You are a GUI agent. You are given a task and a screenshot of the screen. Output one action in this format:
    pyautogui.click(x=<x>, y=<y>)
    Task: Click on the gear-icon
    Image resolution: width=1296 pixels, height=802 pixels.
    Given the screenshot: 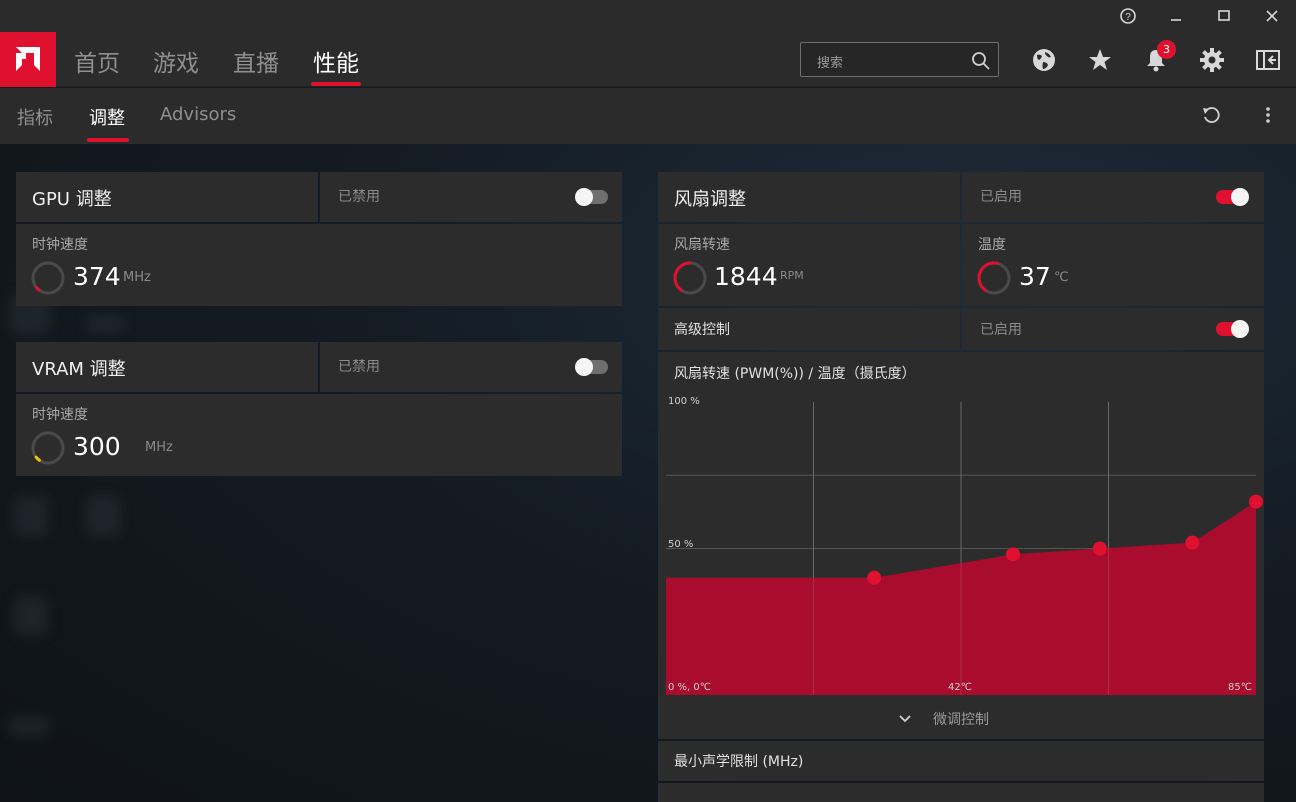 What is the action you would take?
    pyautogui.click(x=1212, y=60)
    